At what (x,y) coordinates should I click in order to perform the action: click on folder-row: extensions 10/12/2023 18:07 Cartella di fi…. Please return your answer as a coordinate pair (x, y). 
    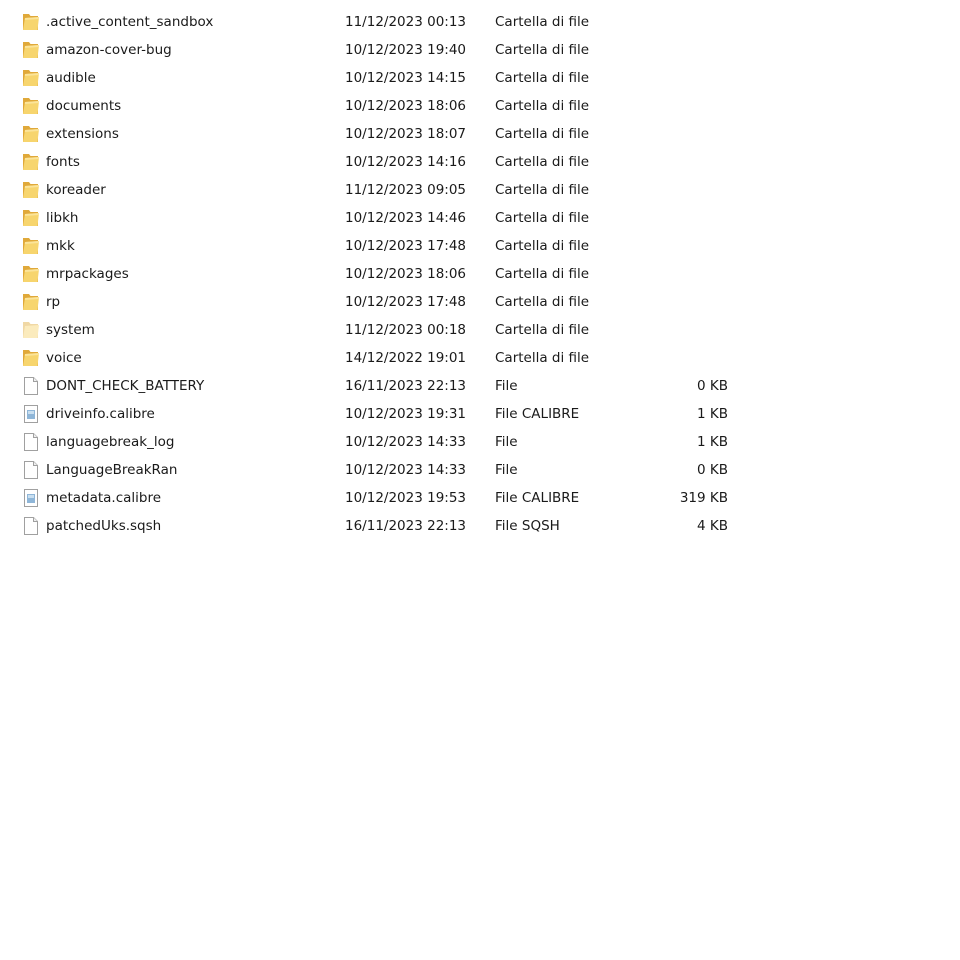
    Looking at the image, I should click on (480, 134).